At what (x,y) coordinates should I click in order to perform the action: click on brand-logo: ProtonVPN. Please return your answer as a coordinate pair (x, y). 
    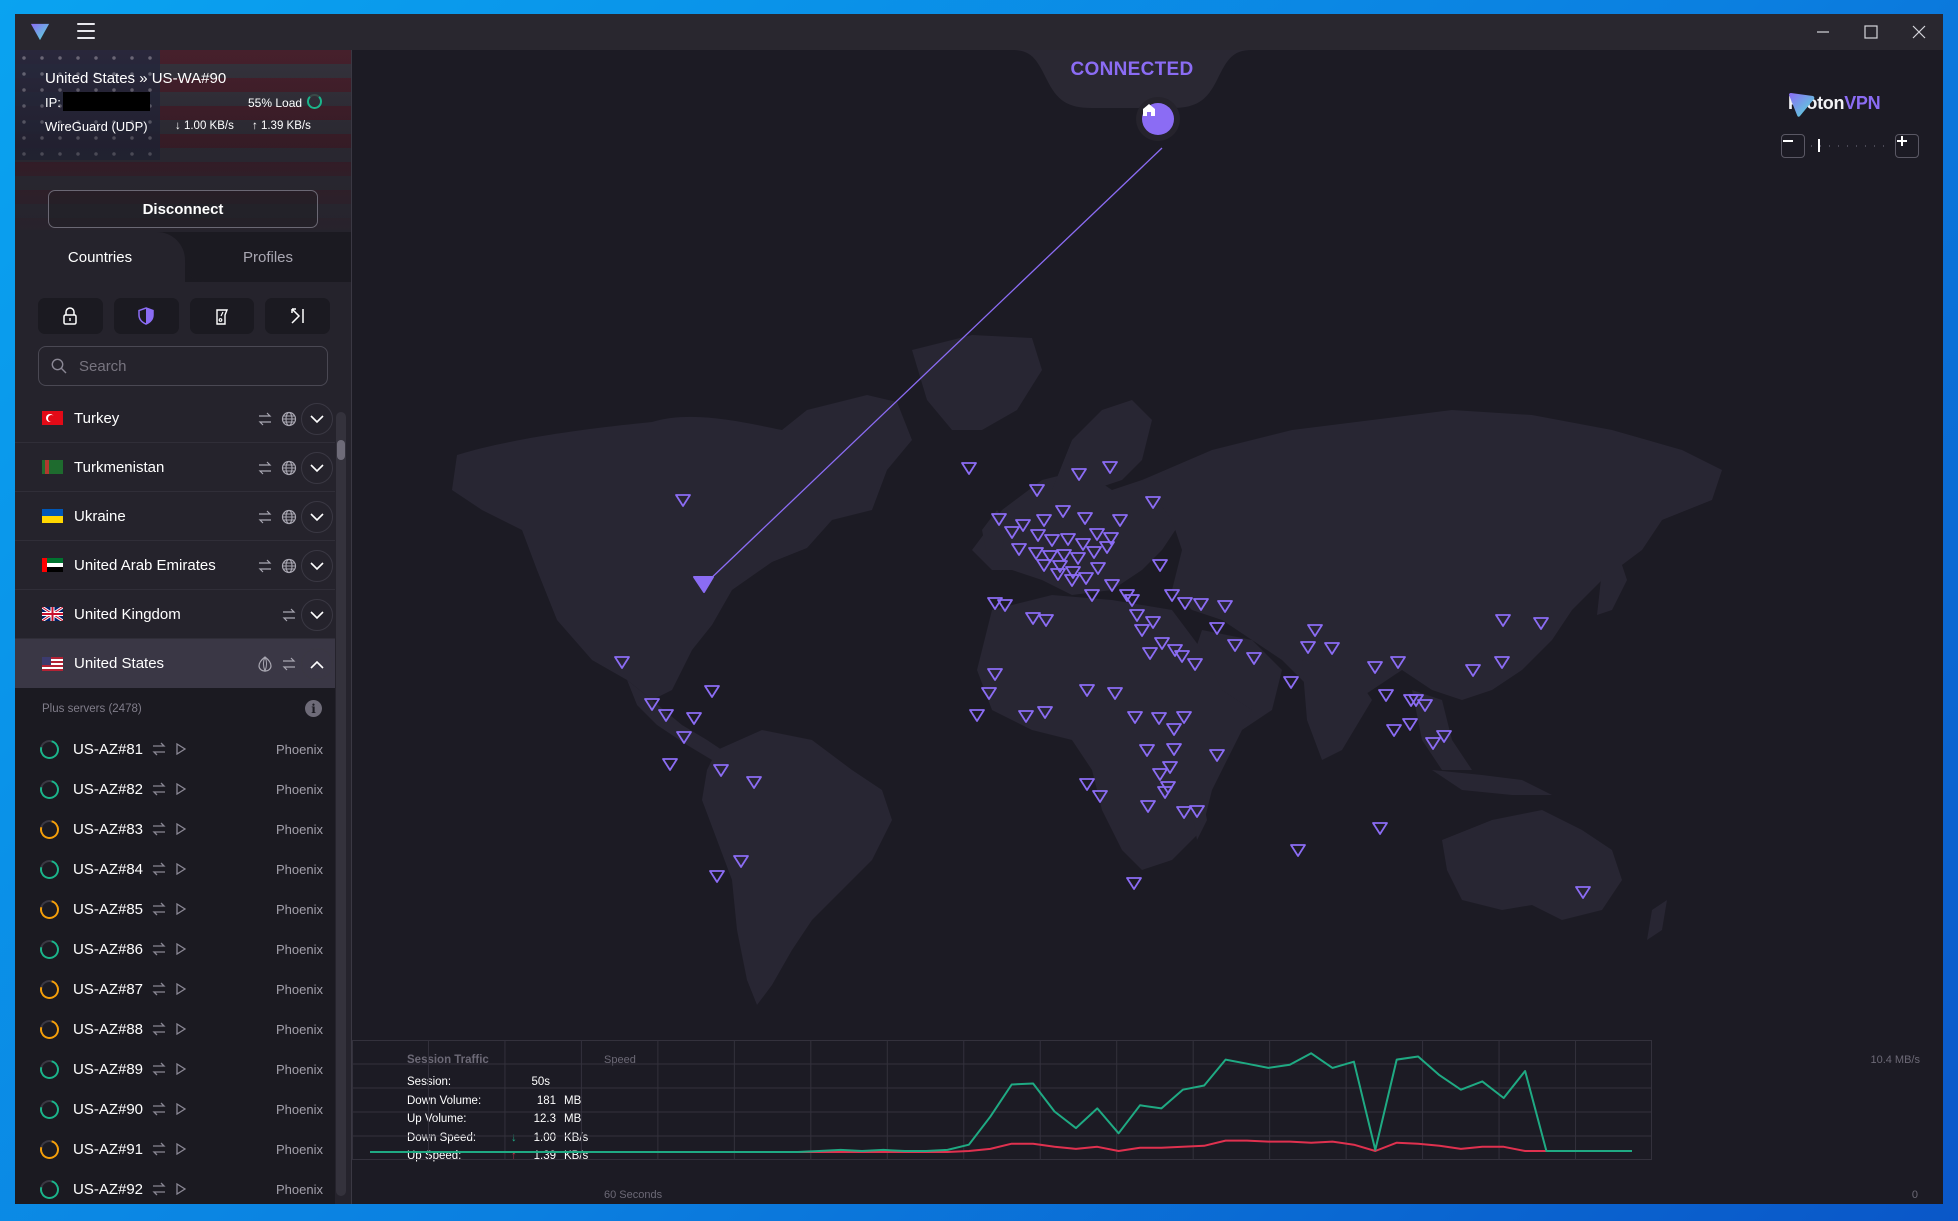
    Looking at the image, I should click on (1834, 105).